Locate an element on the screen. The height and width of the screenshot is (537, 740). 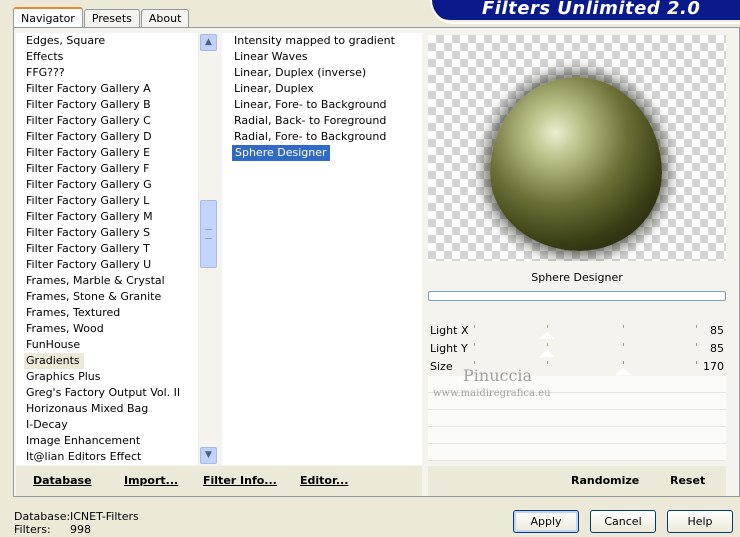
tab-about: About is located at coordinates (165, 18).